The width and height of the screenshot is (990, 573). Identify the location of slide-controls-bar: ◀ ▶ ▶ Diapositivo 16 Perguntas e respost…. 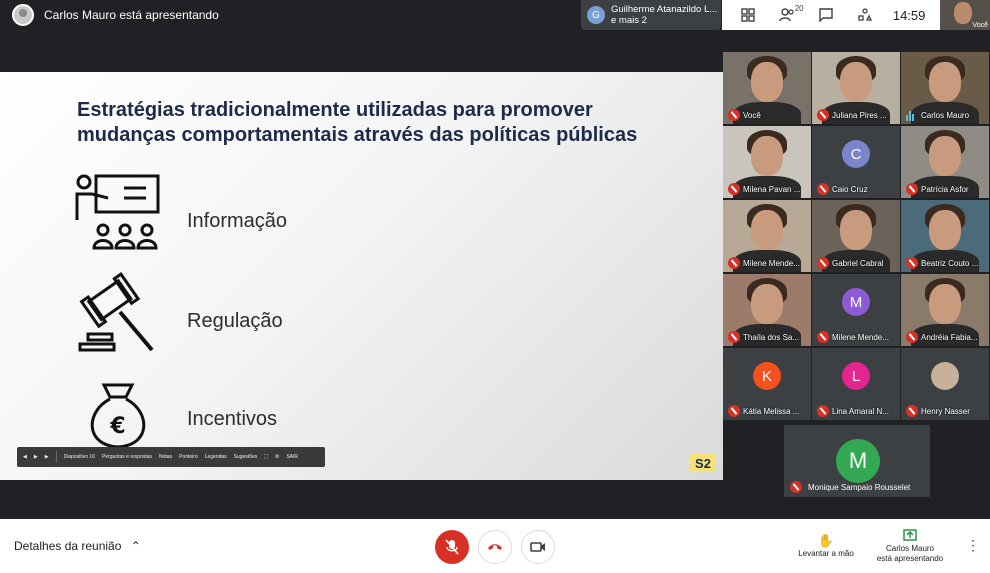
(171, 457).